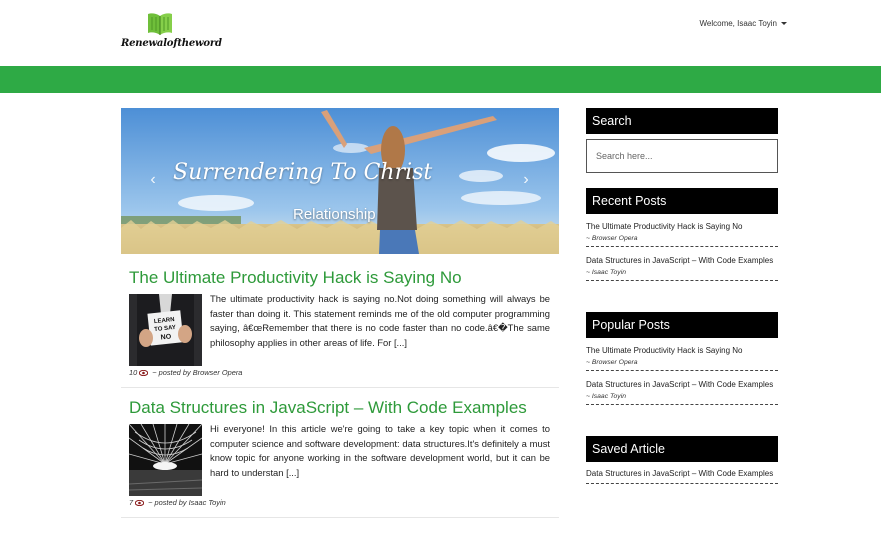 The image size is (881, 533). Describe the element at coordinates (133, 372) in the screenshot. I see `view-count: 10` at that location.